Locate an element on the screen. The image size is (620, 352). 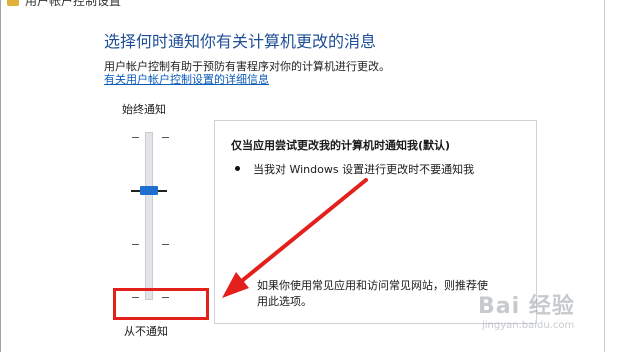
watermark-logo: Bai 经验 is located at coordinates (526, 306).